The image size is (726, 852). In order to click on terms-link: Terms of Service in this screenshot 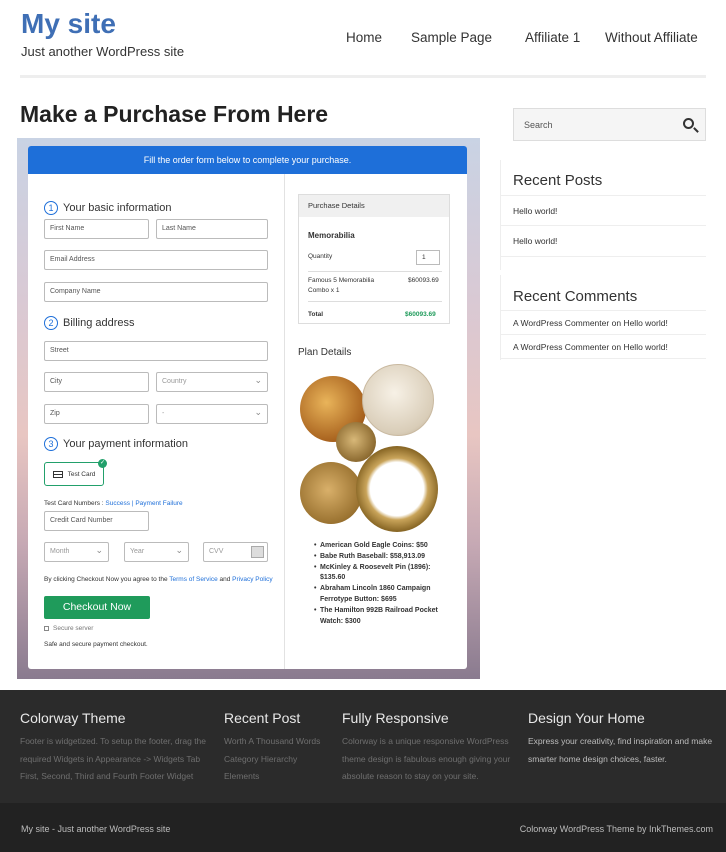, I will do `click(193, 579)`.